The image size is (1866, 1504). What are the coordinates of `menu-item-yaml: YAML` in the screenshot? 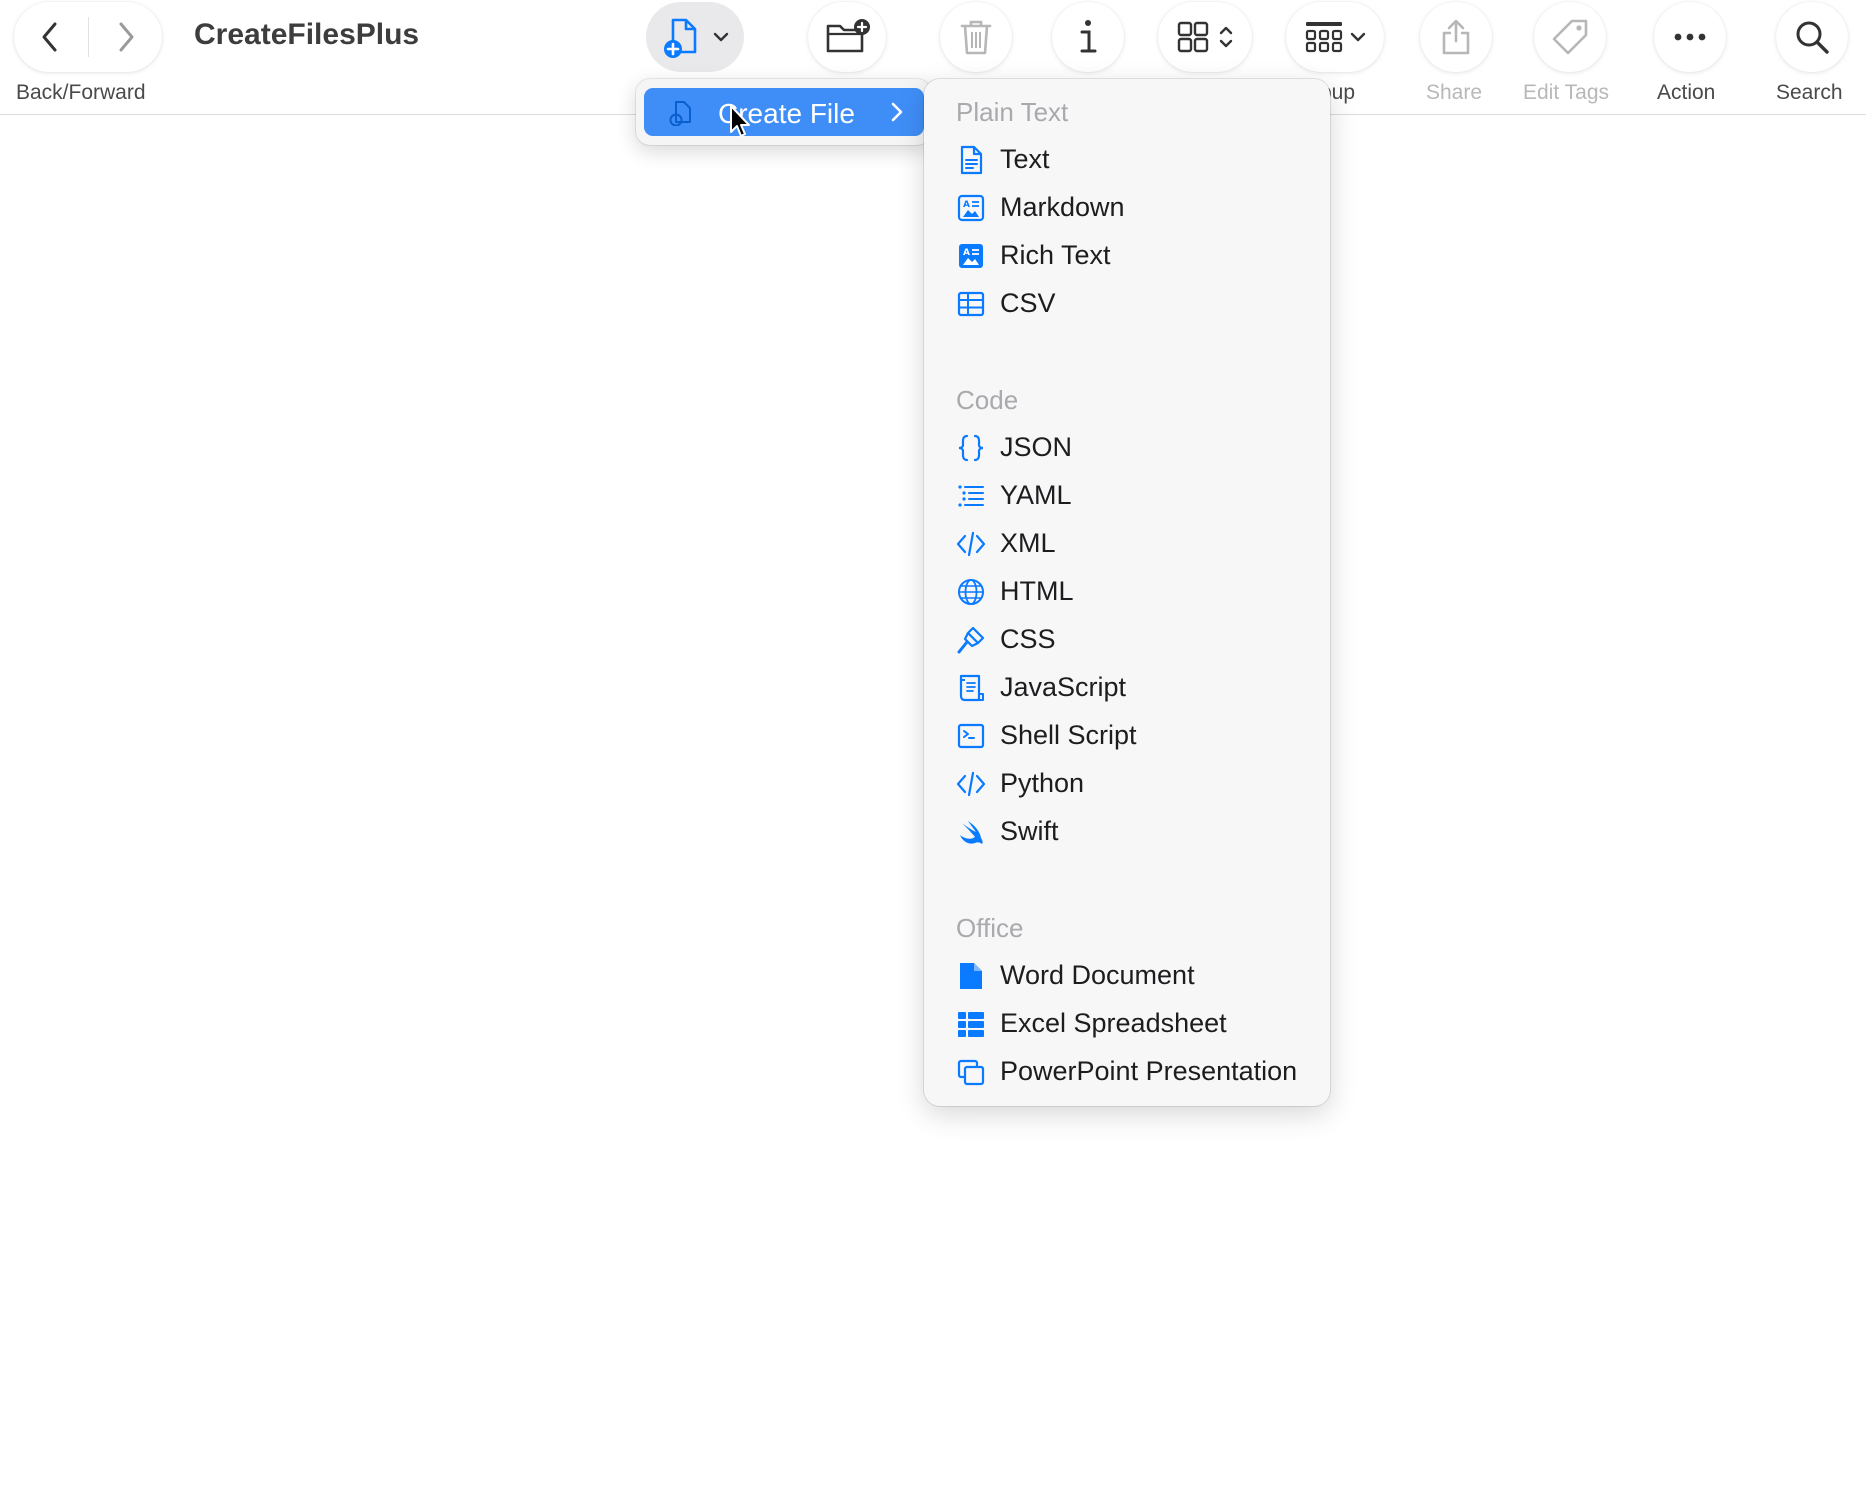 It's located at (1127, 496).